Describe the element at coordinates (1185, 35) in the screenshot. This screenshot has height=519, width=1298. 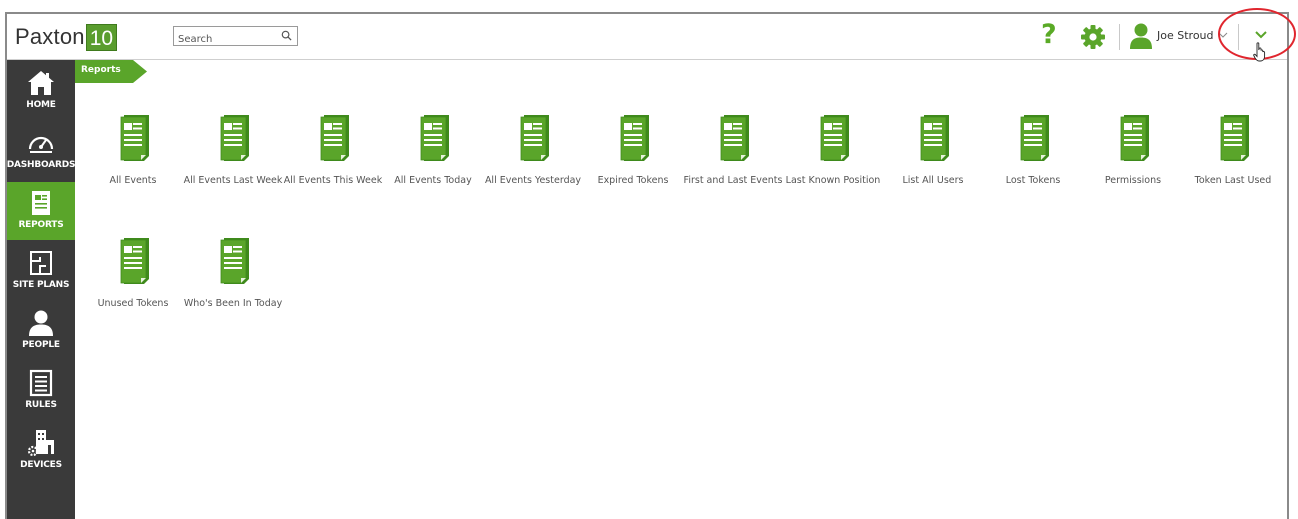
I see `user-name: Joe Stroud` at that location.